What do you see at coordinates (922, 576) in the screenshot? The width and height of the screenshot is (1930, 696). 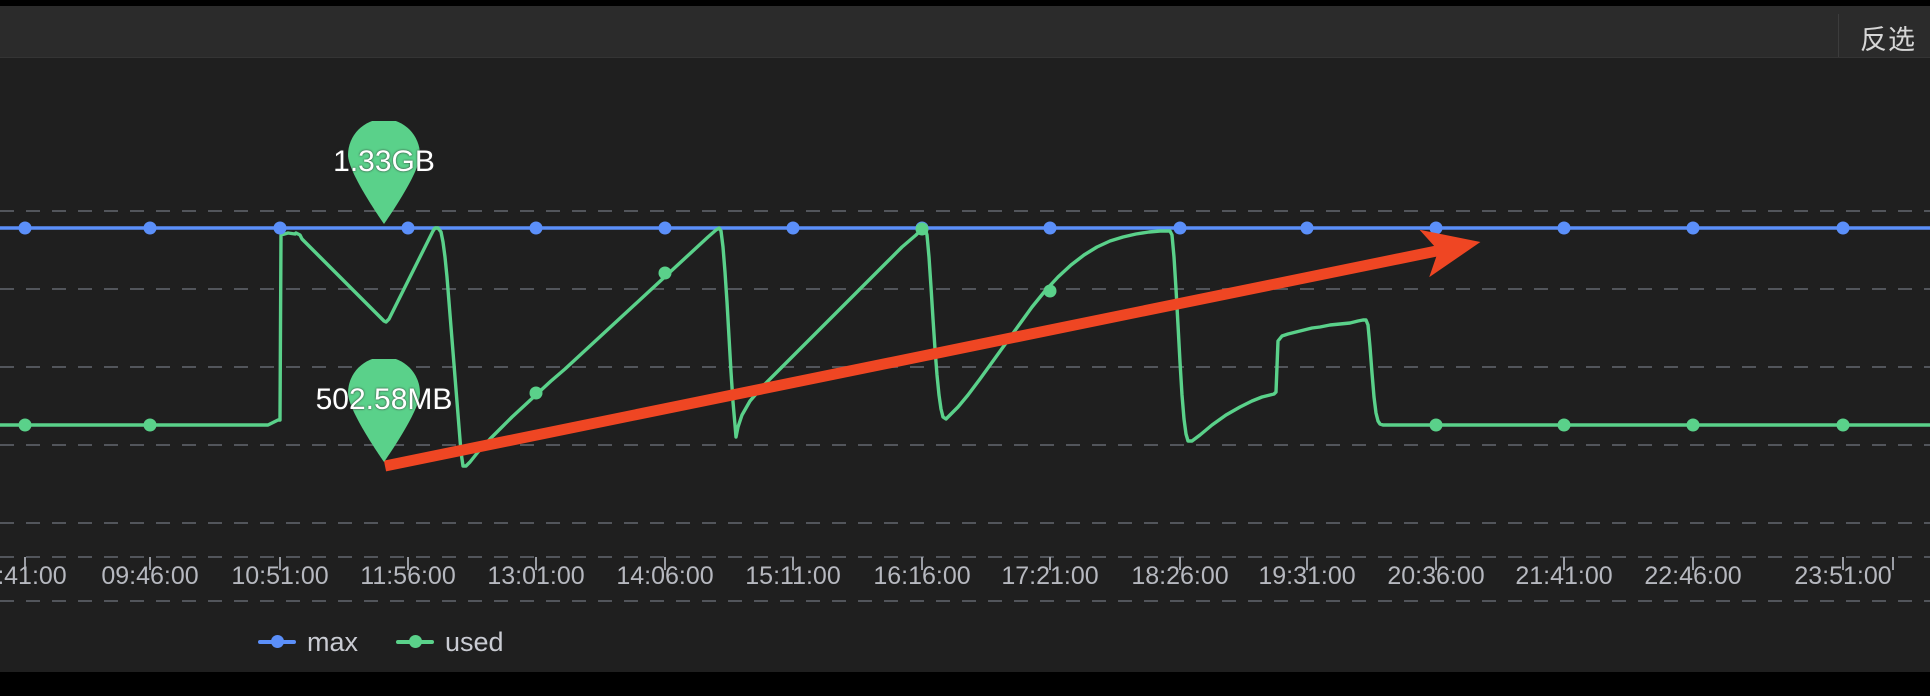 I see `x-axis-tick-label: 16:16:00` at bounding box center [922, 576].